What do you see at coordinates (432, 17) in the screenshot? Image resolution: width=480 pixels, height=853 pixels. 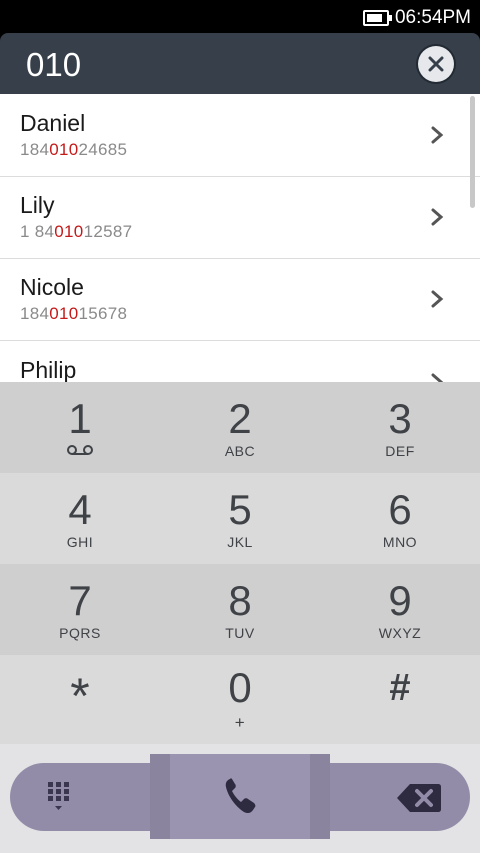 I see `status-time: 06:54PM` at bounding box center [432, 17].